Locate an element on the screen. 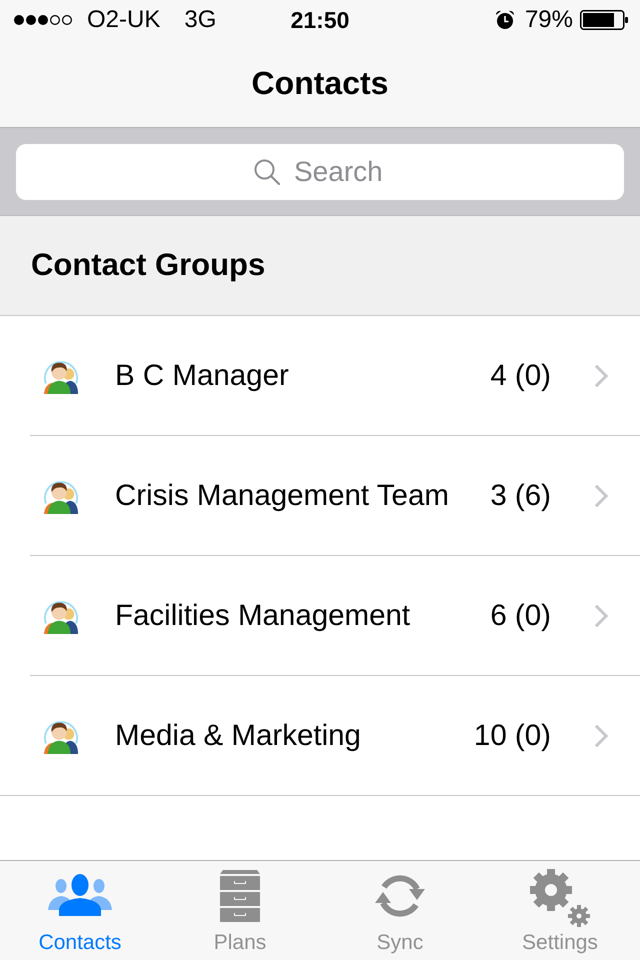 The height and width of the screenshot is (960, 640). search-icon is located at coordinates (267, 172).